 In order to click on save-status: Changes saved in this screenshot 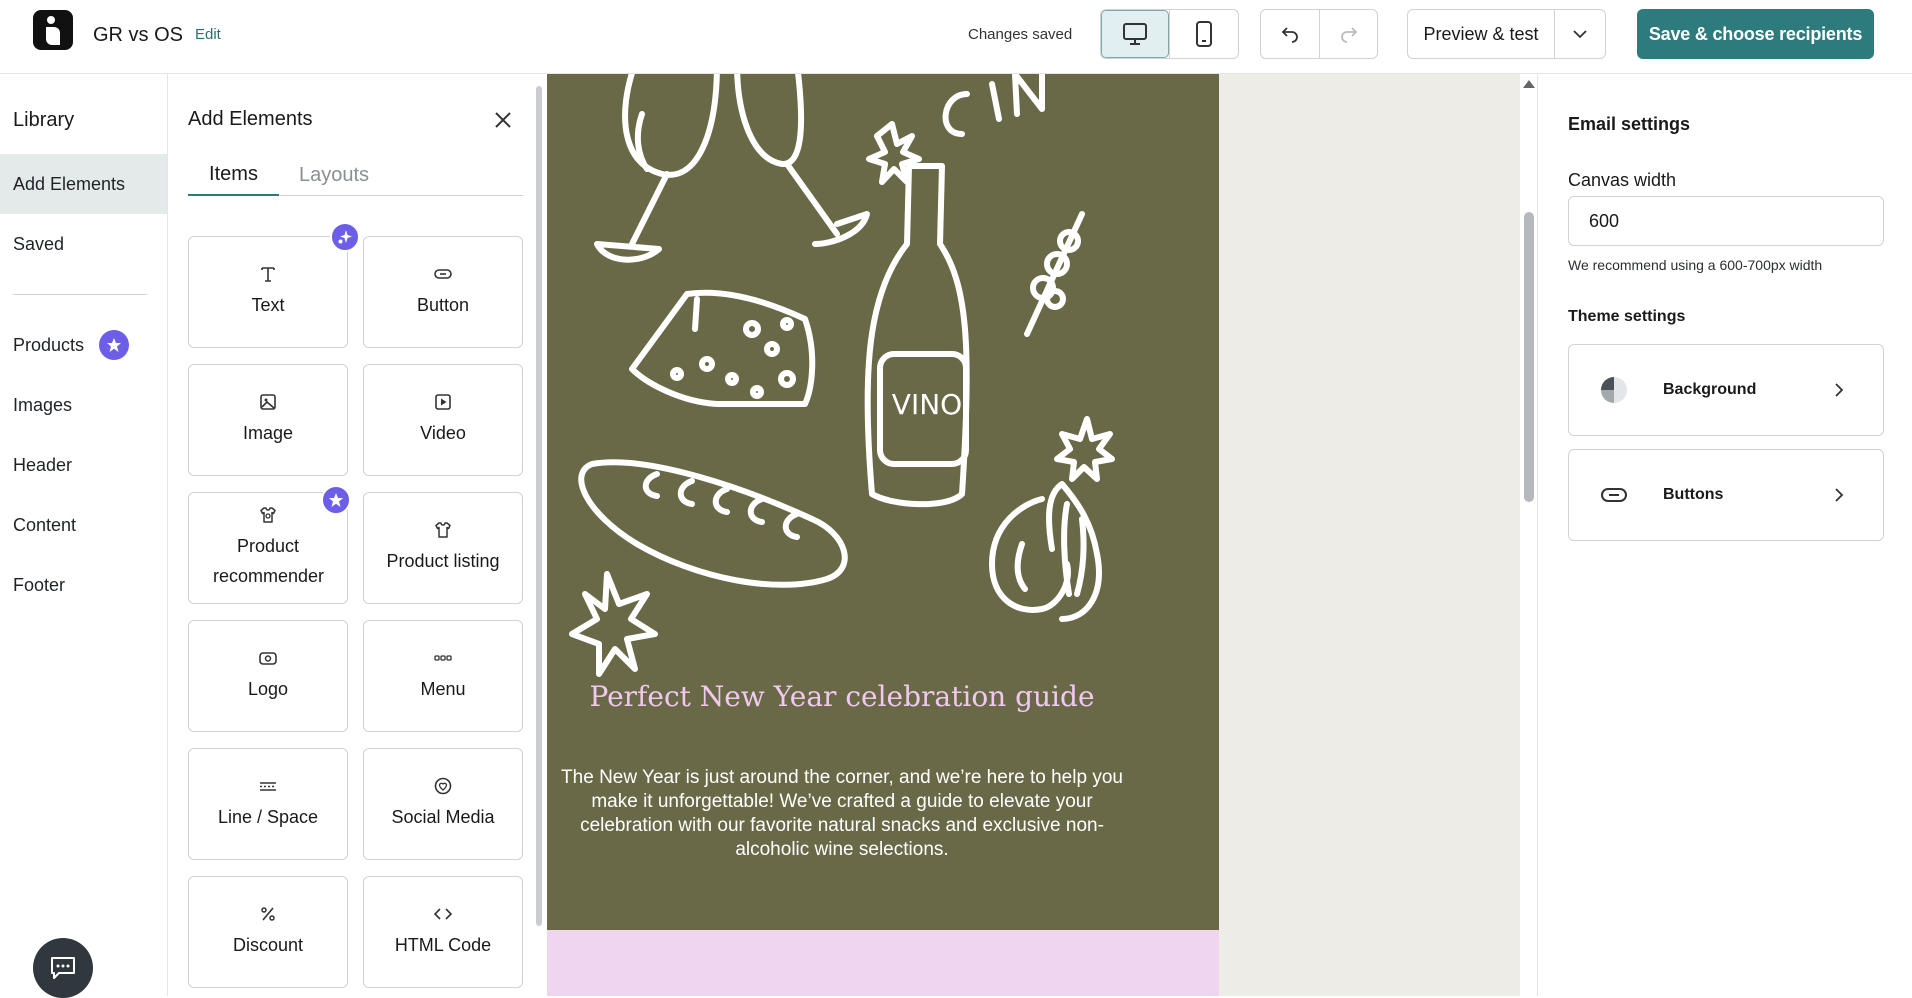, I will do `click(1020, 34)`.